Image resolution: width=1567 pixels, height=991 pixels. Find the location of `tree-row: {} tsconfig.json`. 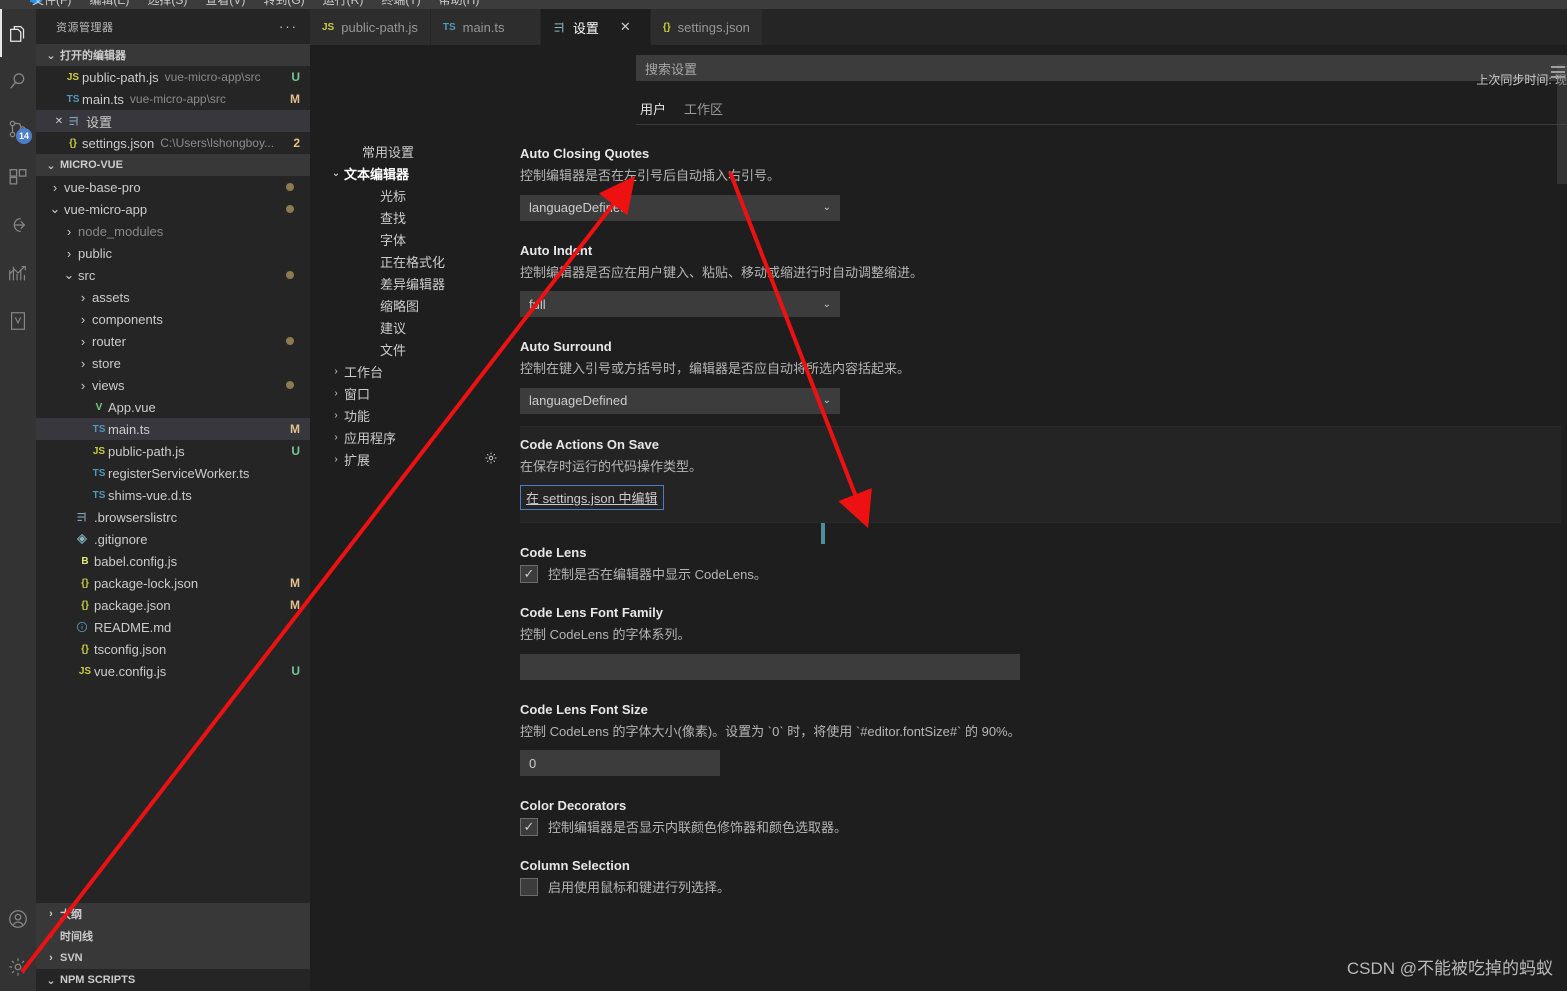

tree-row: {} tsconfig.json is located at coordinates (173, 649).